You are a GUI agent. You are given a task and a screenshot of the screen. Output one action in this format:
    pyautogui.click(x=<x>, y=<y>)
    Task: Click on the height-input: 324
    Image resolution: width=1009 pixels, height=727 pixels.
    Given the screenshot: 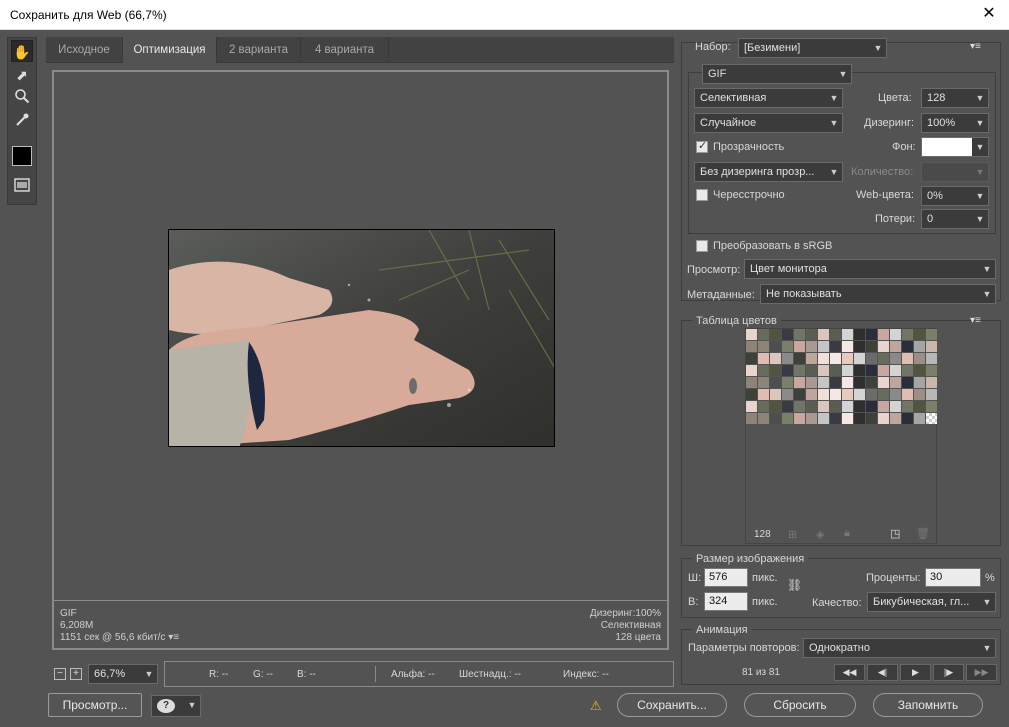 What is the action you would take?
    pyautogui.click(x=726, y=601)
    